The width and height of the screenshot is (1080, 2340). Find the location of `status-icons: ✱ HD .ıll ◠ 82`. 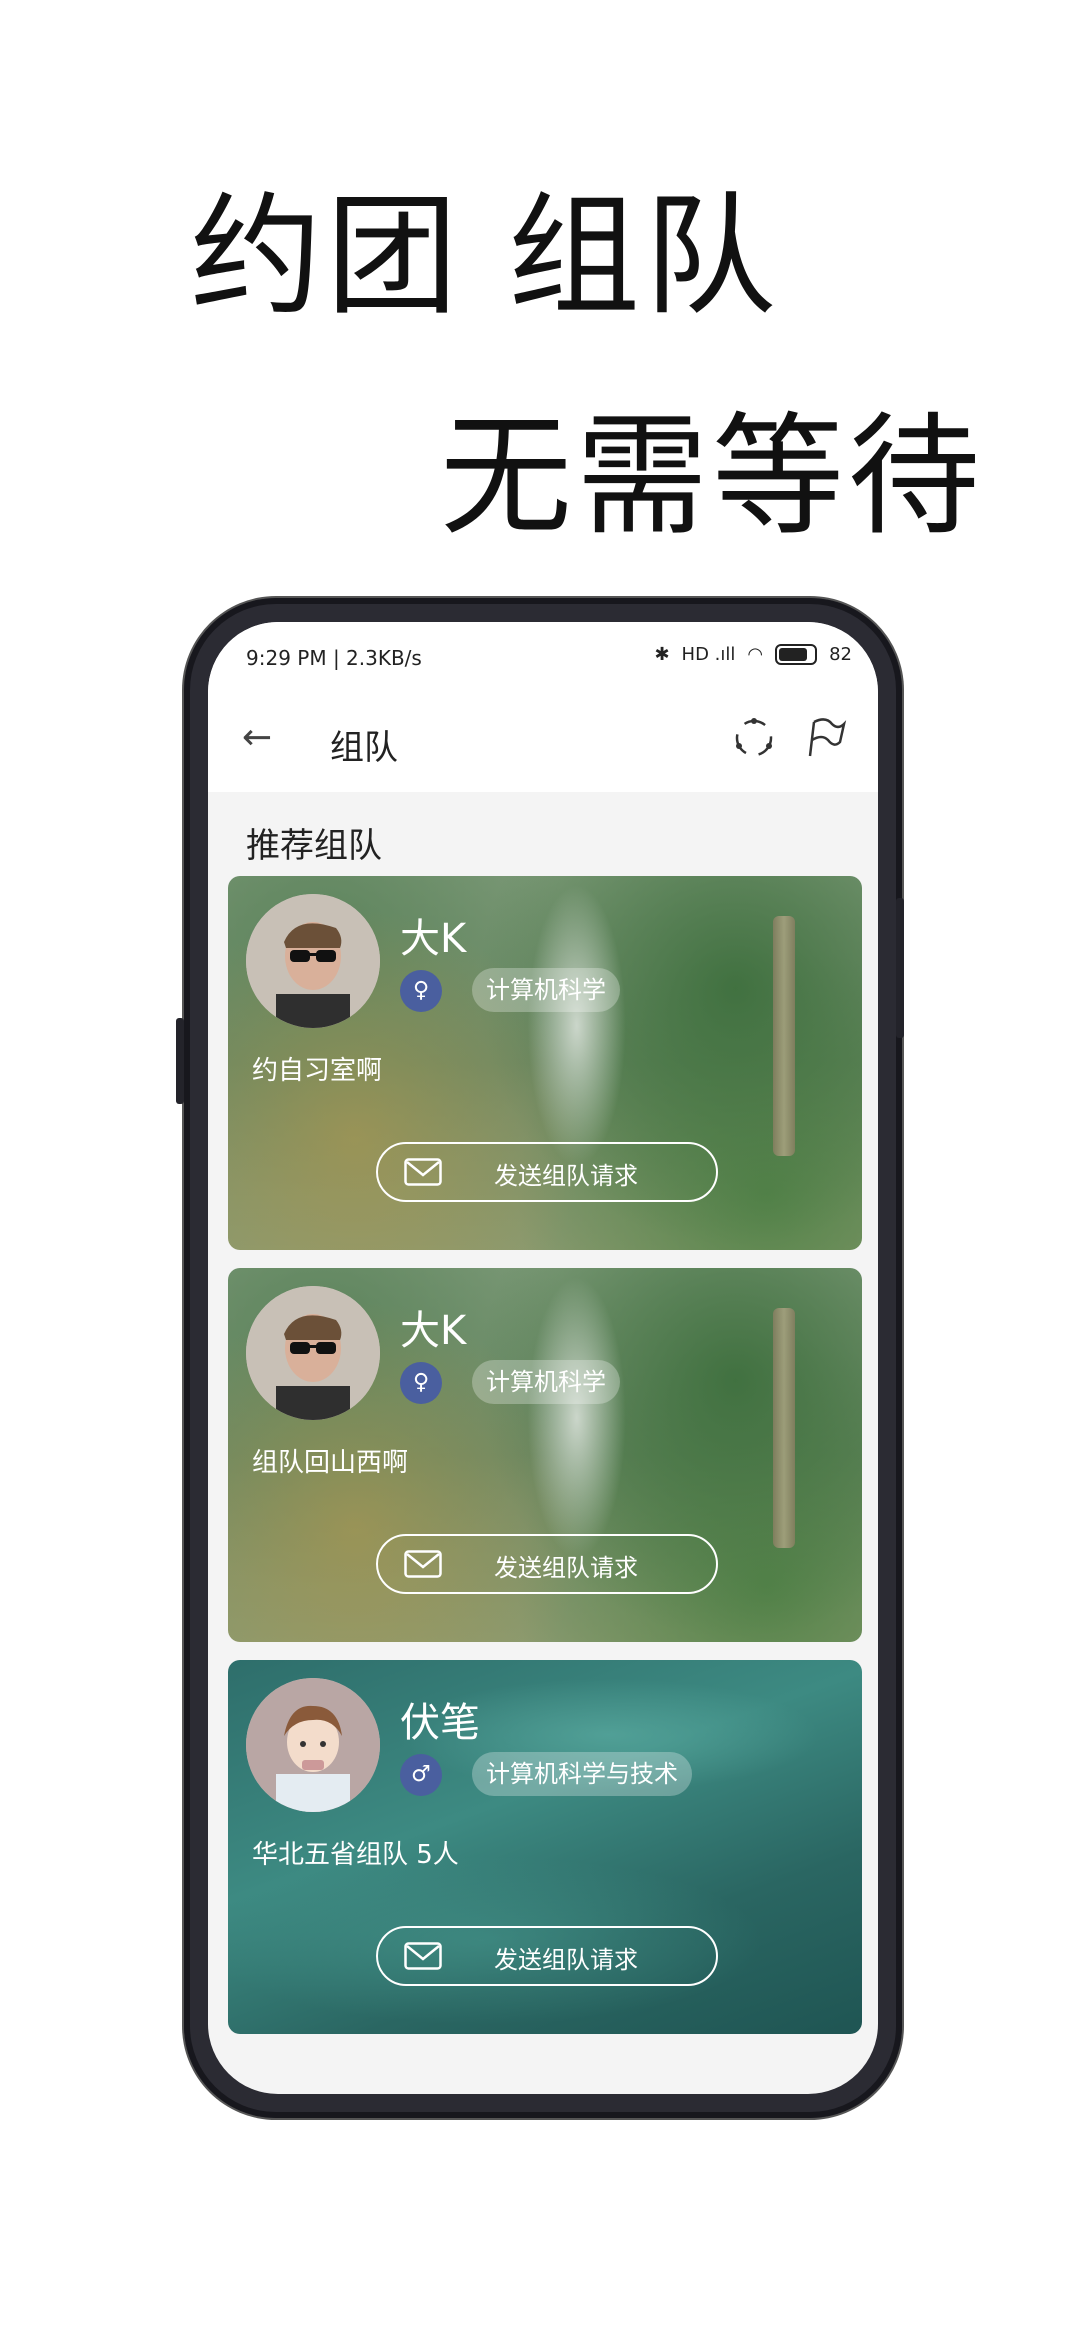

status-icons: ✱ HD .ıll ◠ 82 is located at coordinates (753, 654).